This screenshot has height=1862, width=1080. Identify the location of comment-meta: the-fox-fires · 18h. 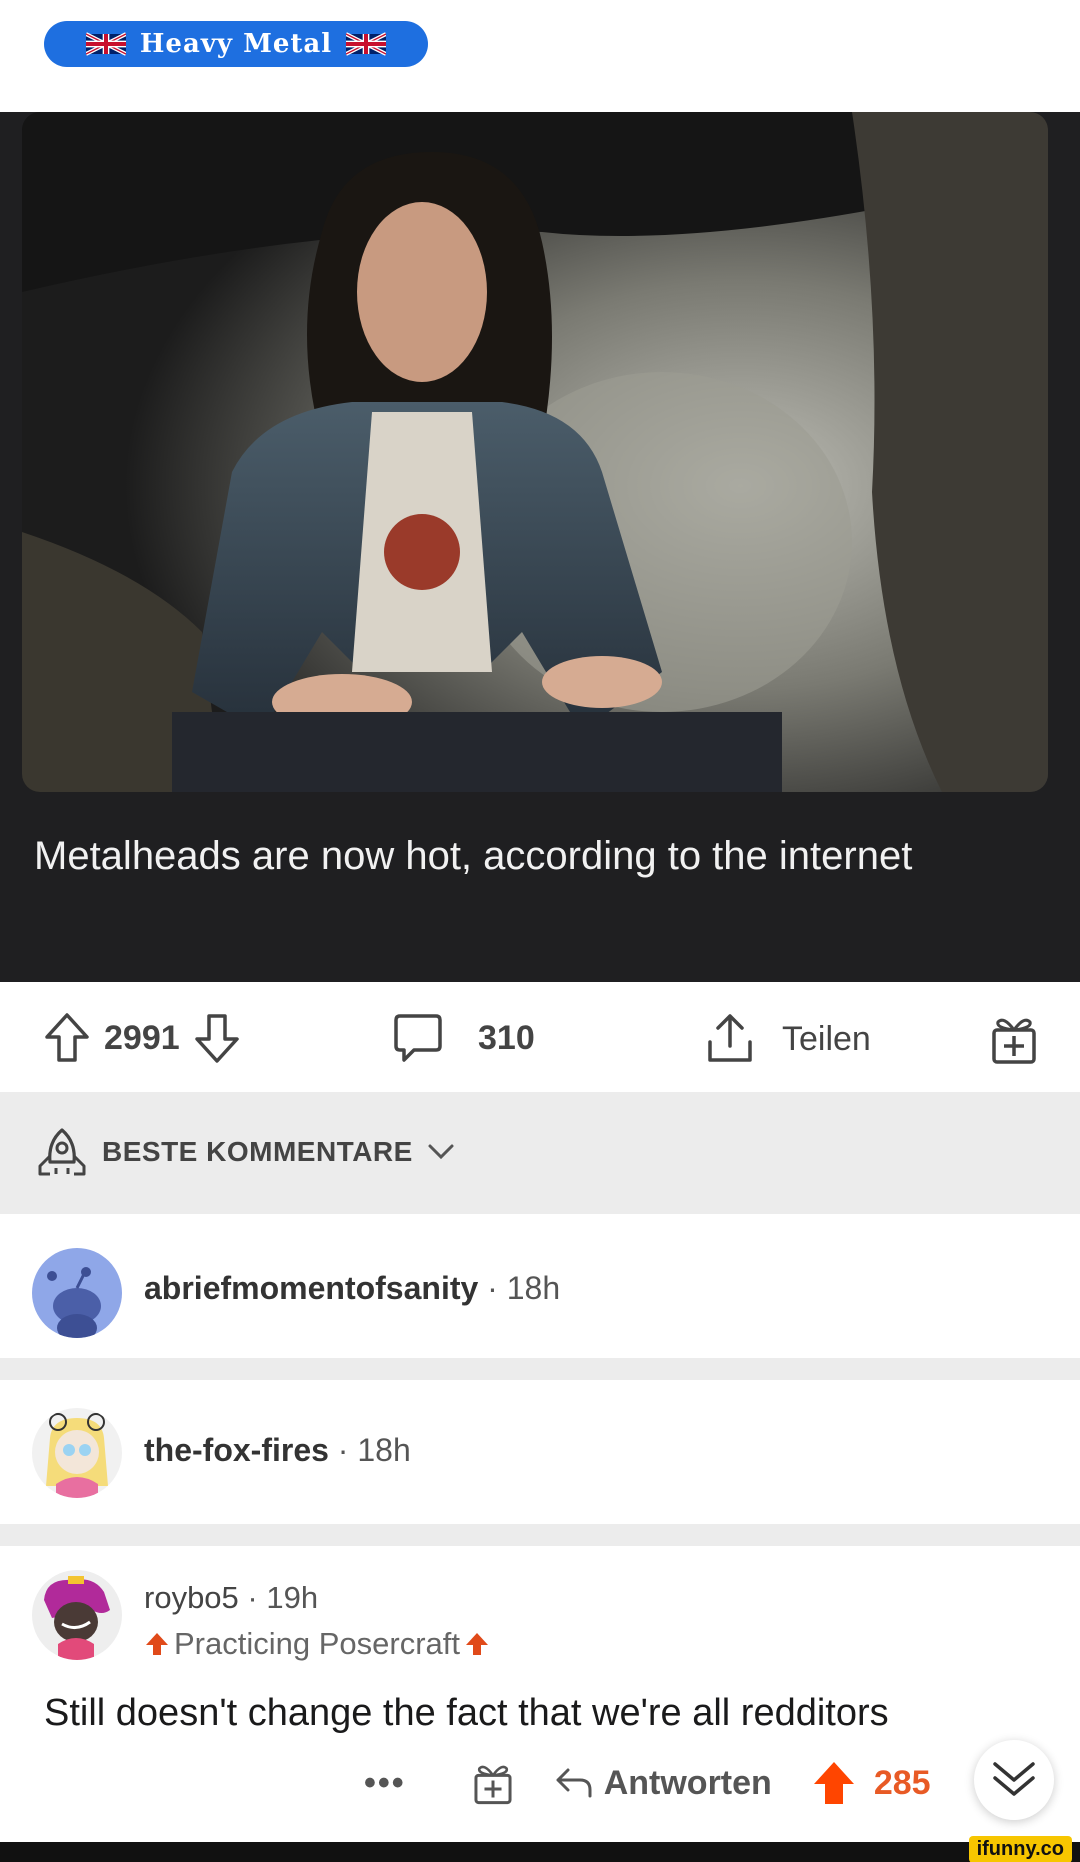
(277, 1450).